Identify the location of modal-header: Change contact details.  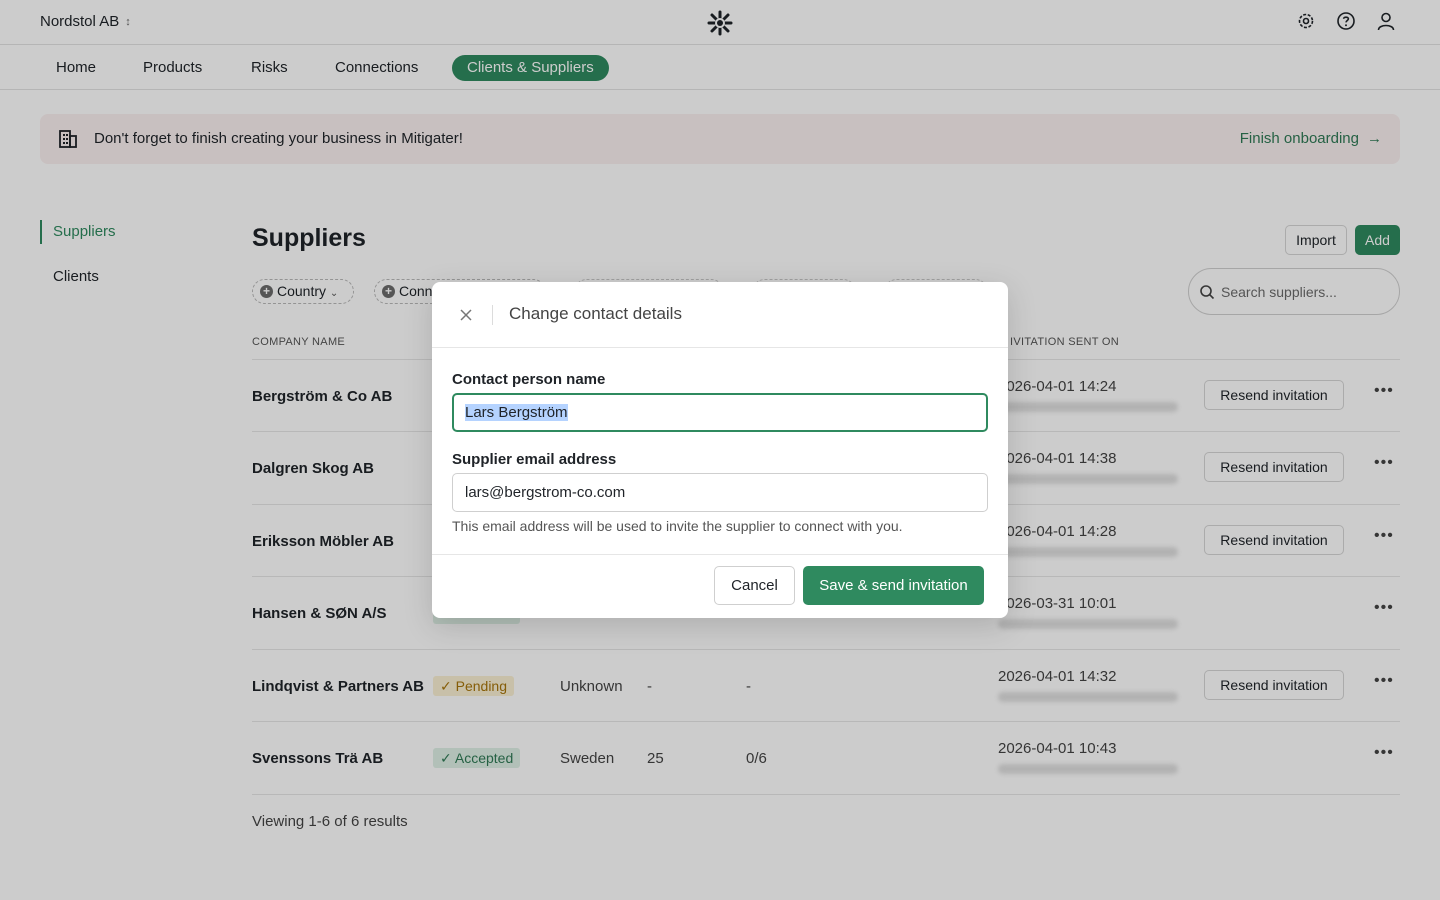
(720, 315).